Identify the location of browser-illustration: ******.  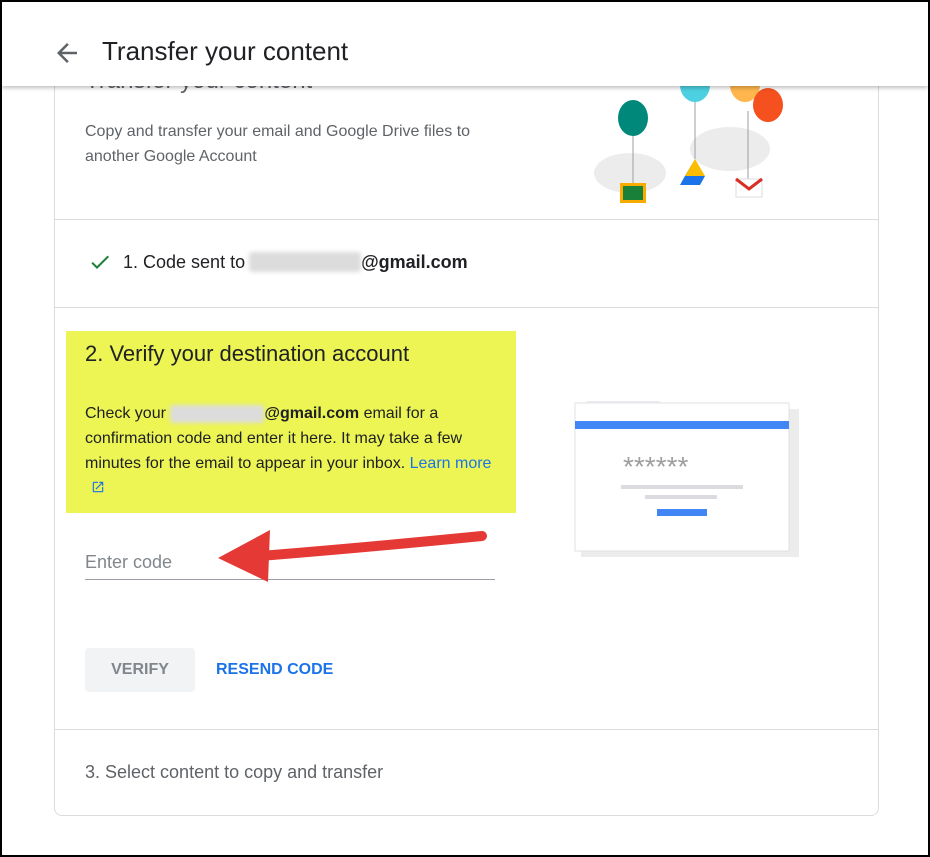
(686, 479).